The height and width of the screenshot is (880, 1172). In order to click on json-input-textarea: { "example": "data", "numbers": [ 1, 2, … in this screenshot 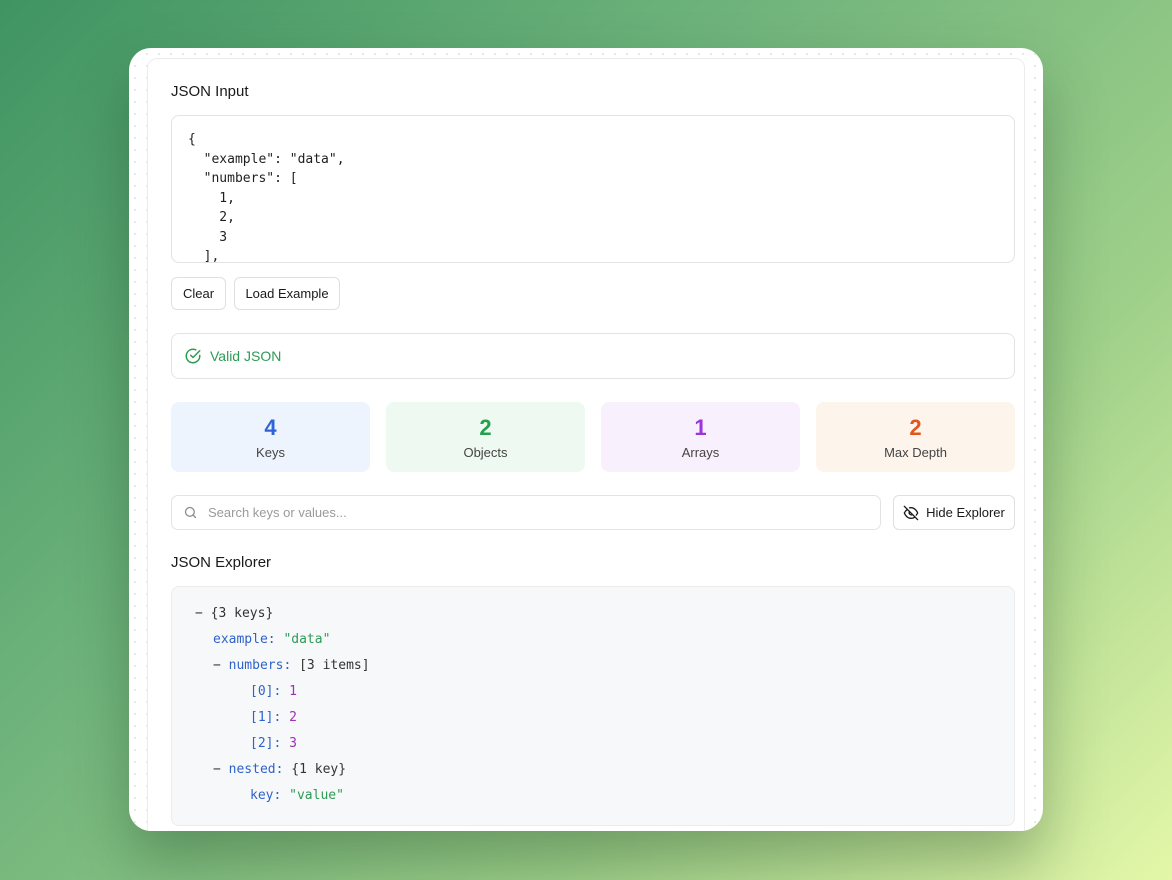, I will do `click(593, 189)`.